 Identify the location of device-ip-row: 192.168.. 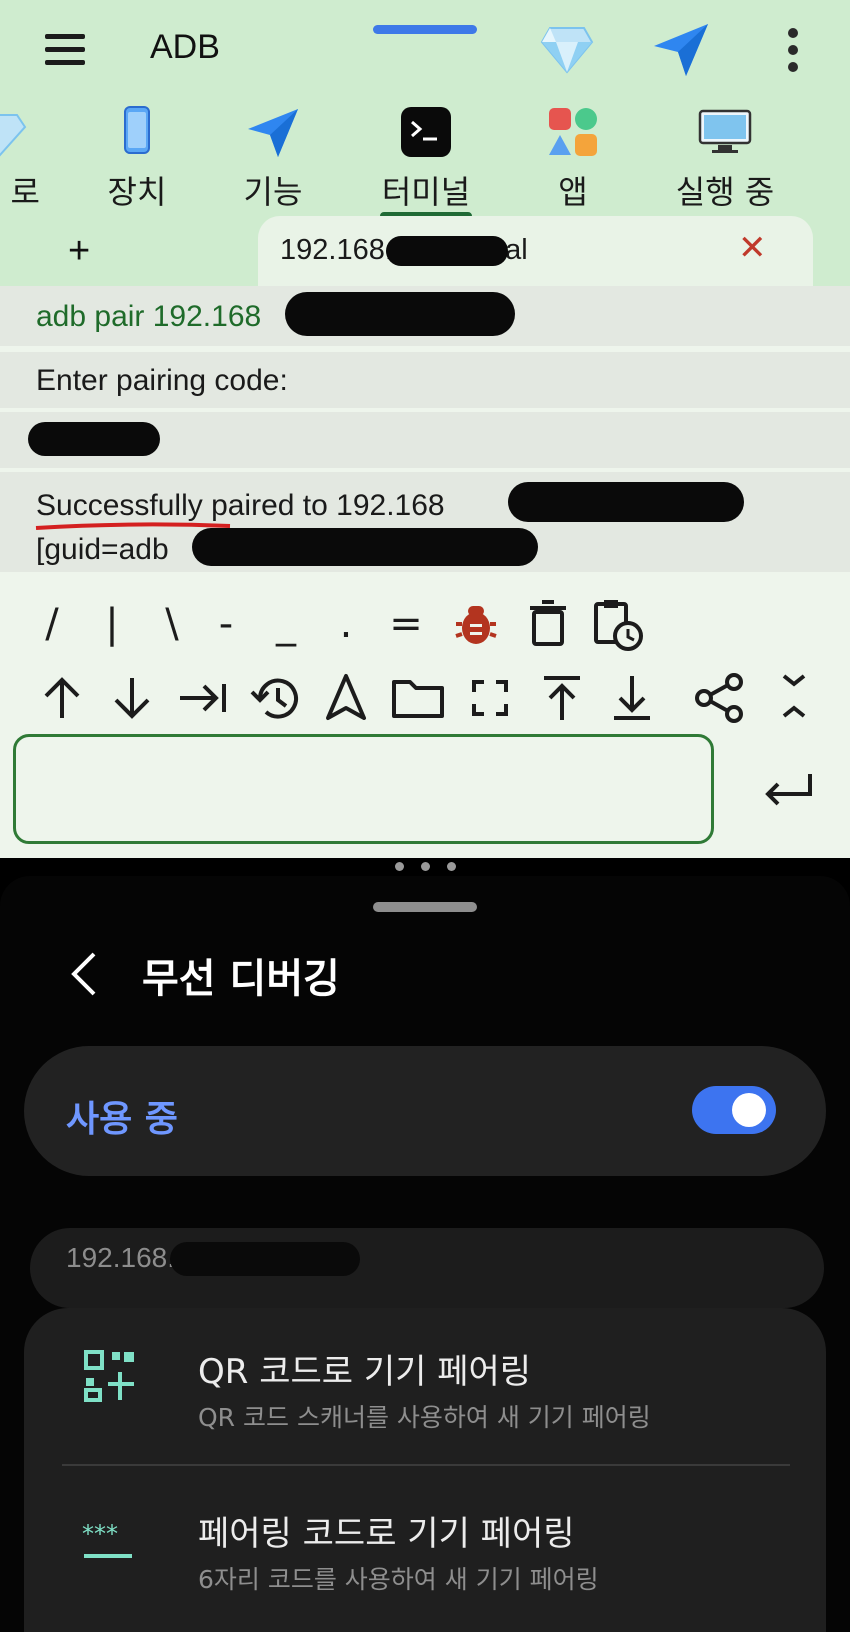
(427, 1268).